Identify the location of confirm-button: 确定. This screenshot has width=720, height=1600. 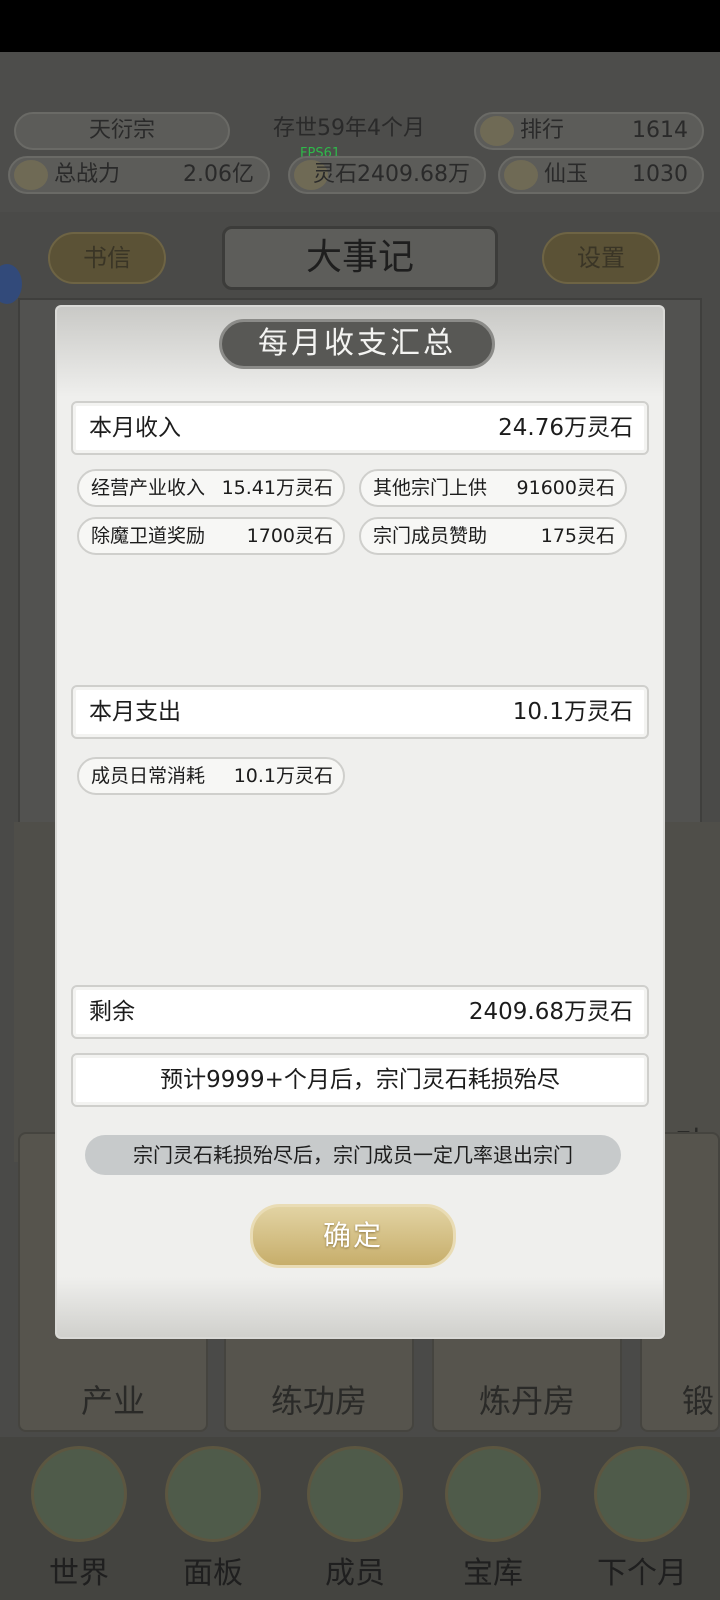
(353, 1236).